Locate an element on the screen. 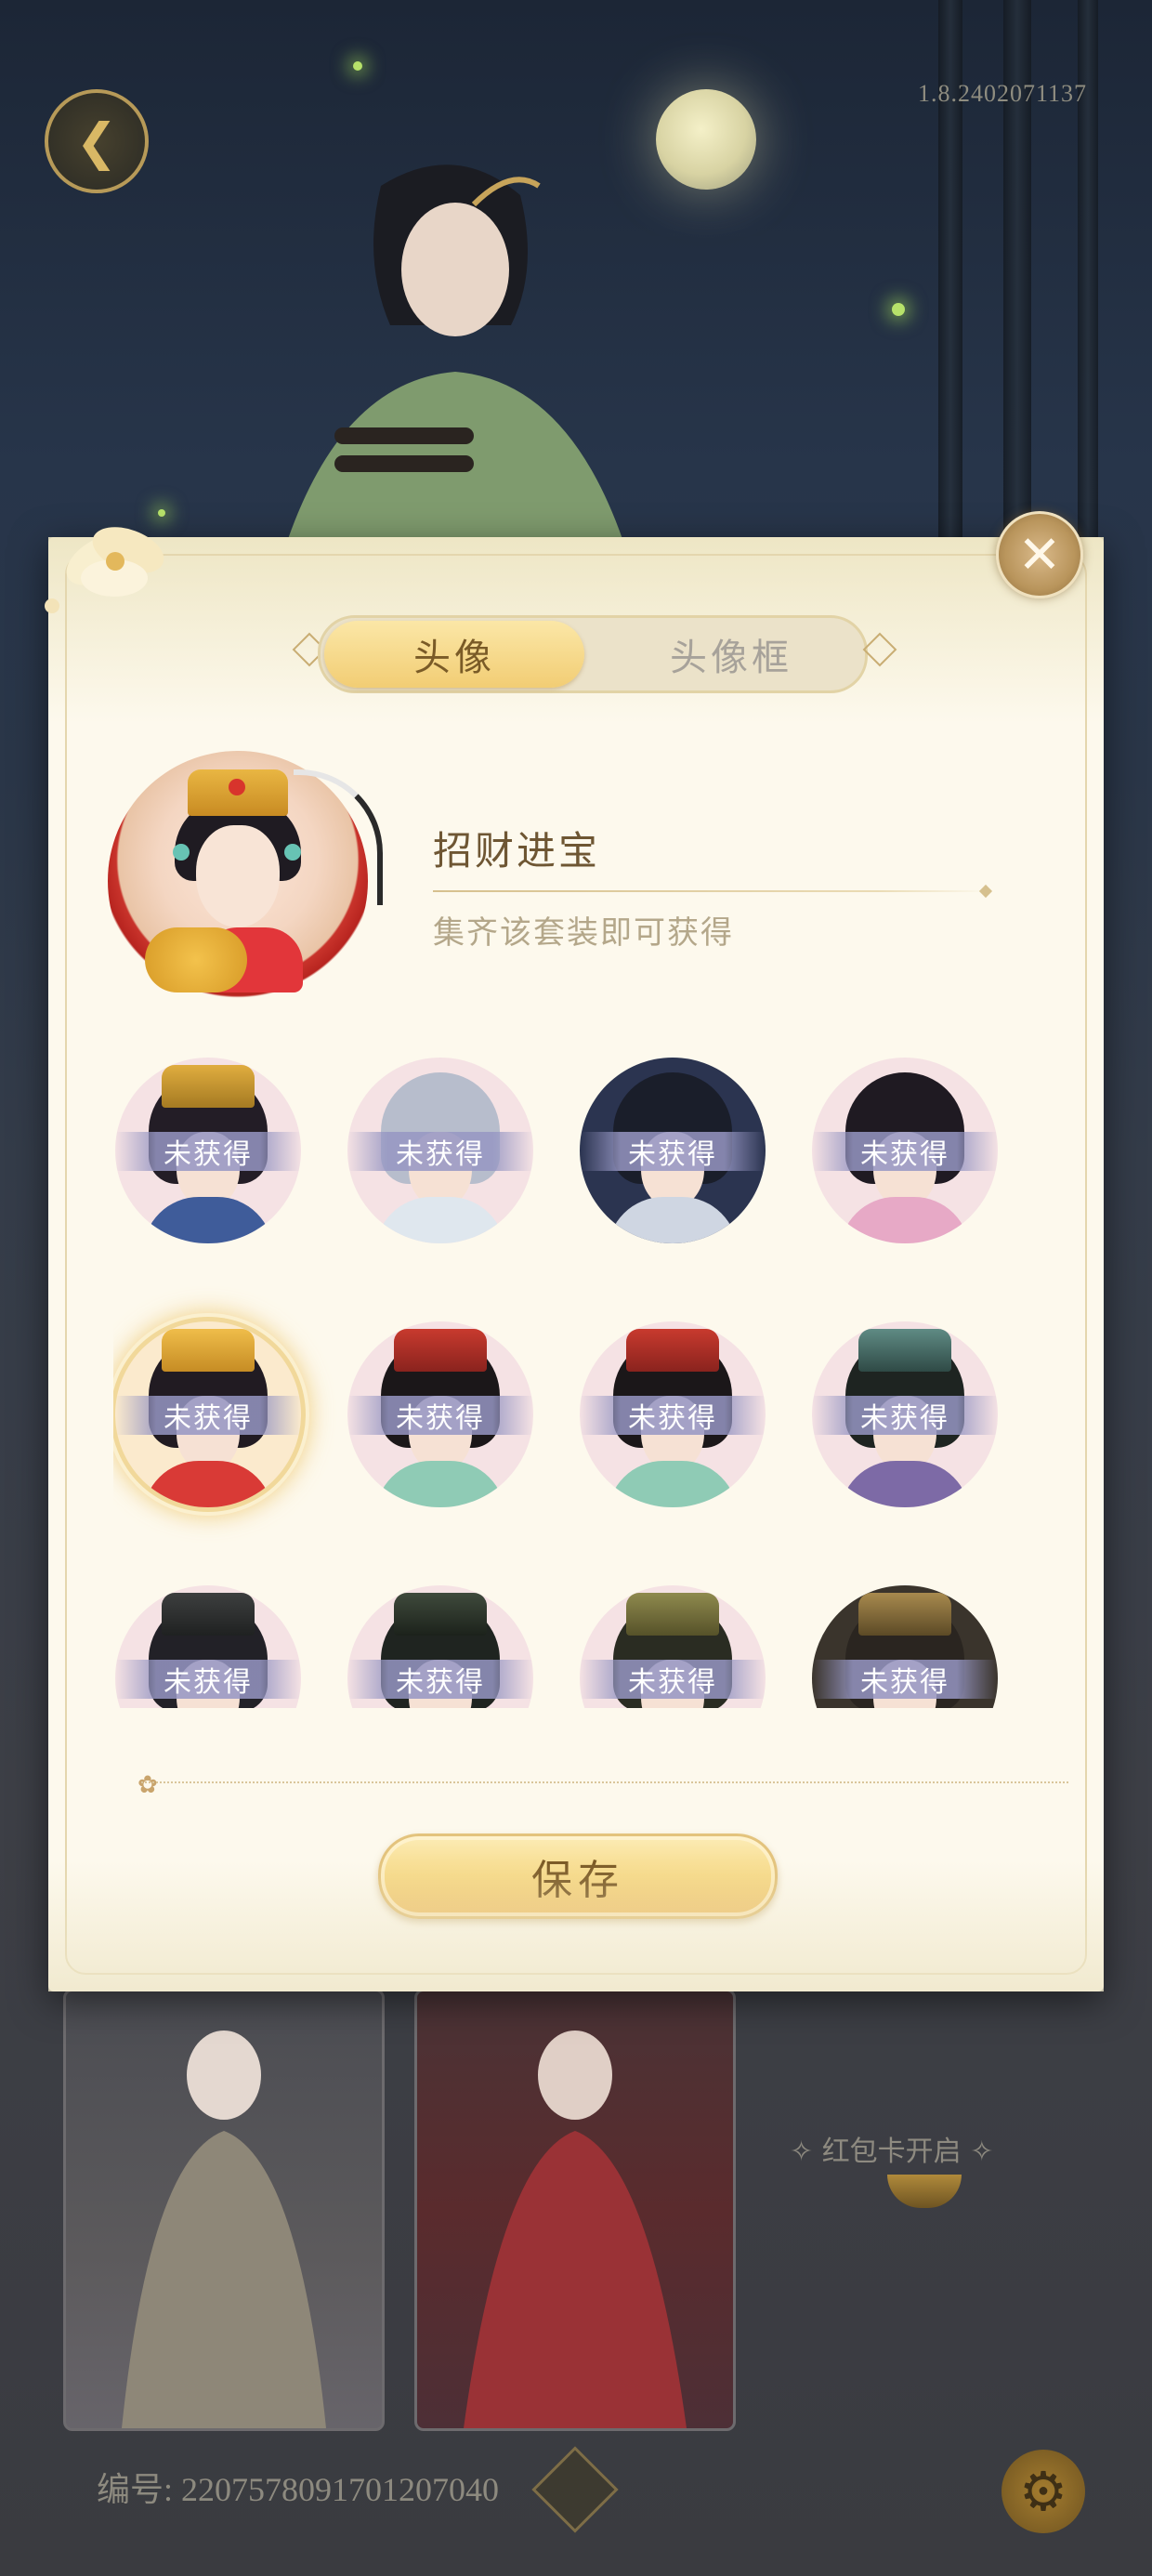  face is located at coordinates (238, 876).